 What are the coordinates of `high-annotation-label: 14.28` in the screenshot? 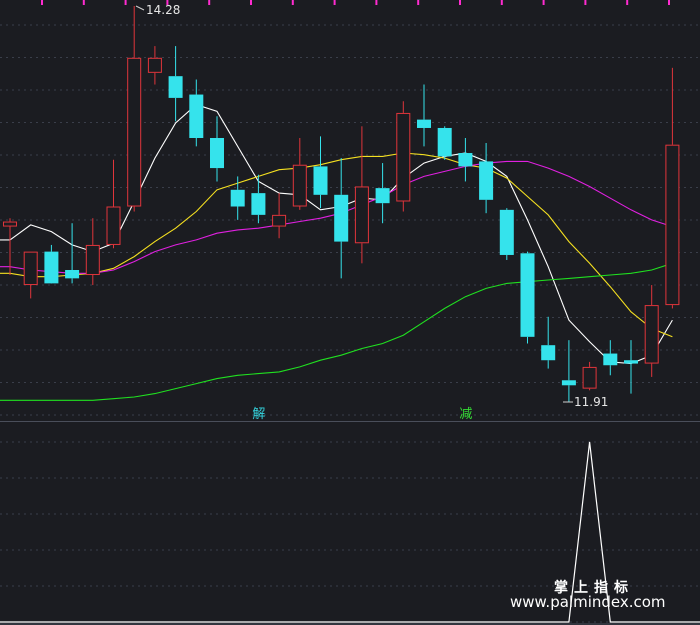 It's located at (163, 10).